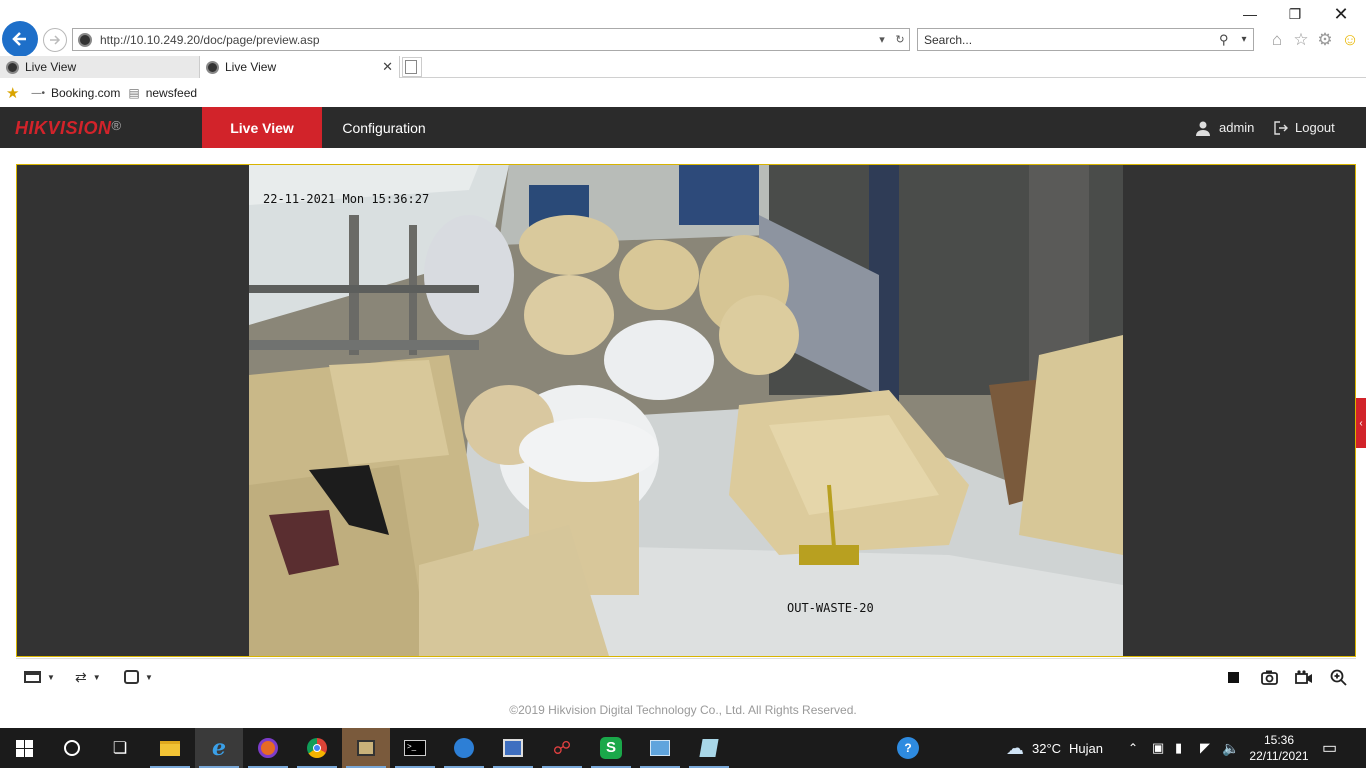 Image resolution: width=1366 pixels, height=768 pixels. I want to click on taskbar-app-network, so click(366, 748).